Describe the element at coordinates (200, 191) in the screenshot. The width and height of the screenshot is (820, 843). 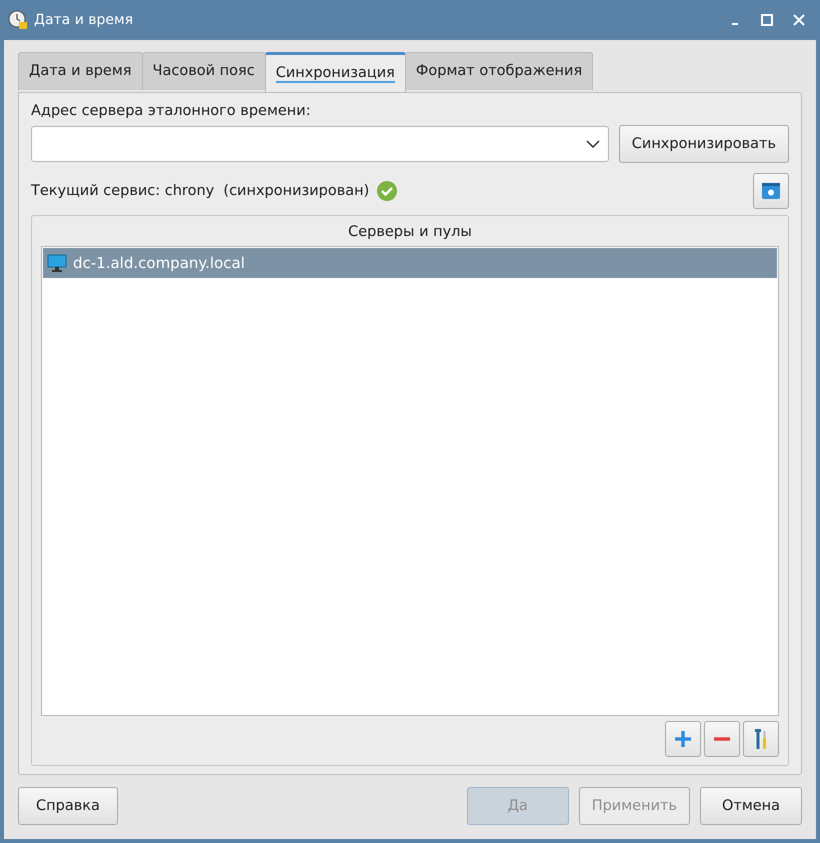
I see `status-text: Текущий сервис: chrony (синхронизирован)` at that location.